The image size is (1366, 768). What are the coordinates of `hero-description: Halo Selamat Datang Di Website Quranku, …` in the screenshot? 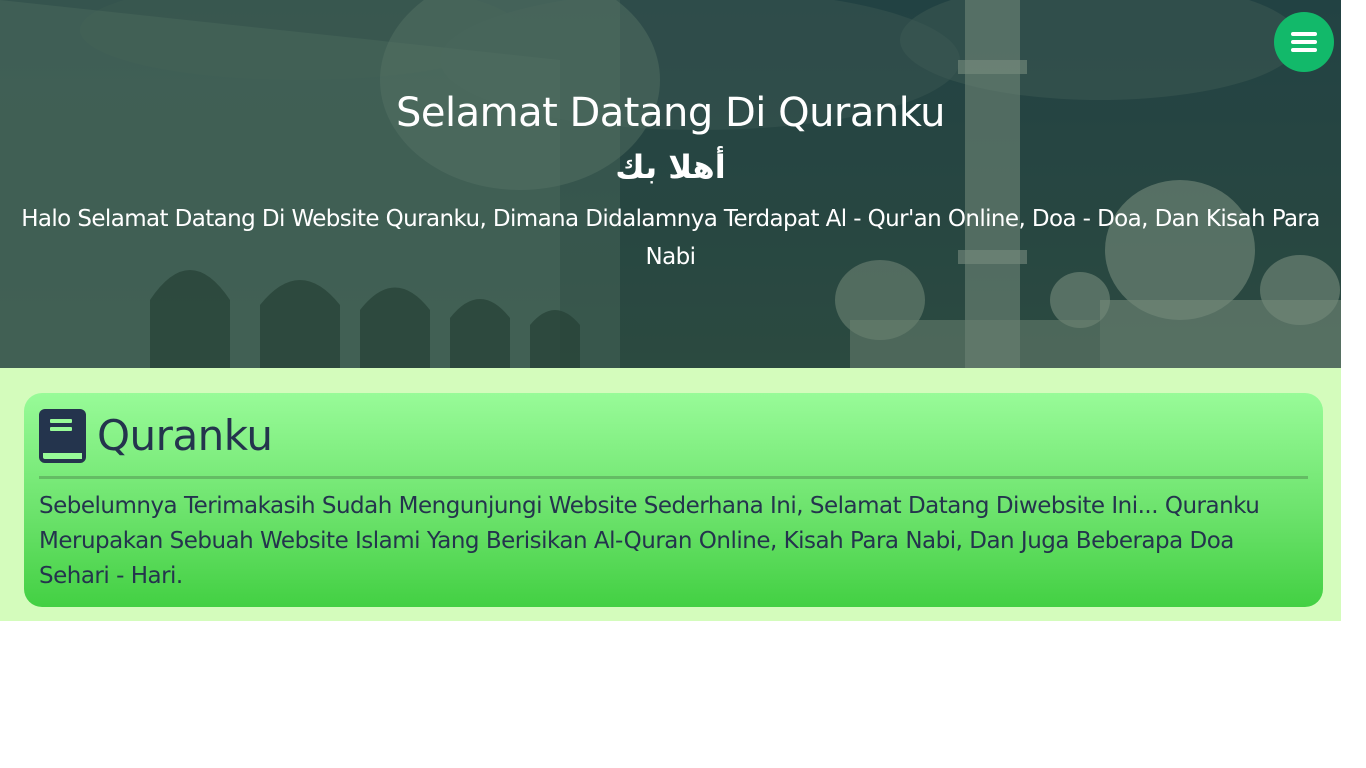 It's located at (670, 238).